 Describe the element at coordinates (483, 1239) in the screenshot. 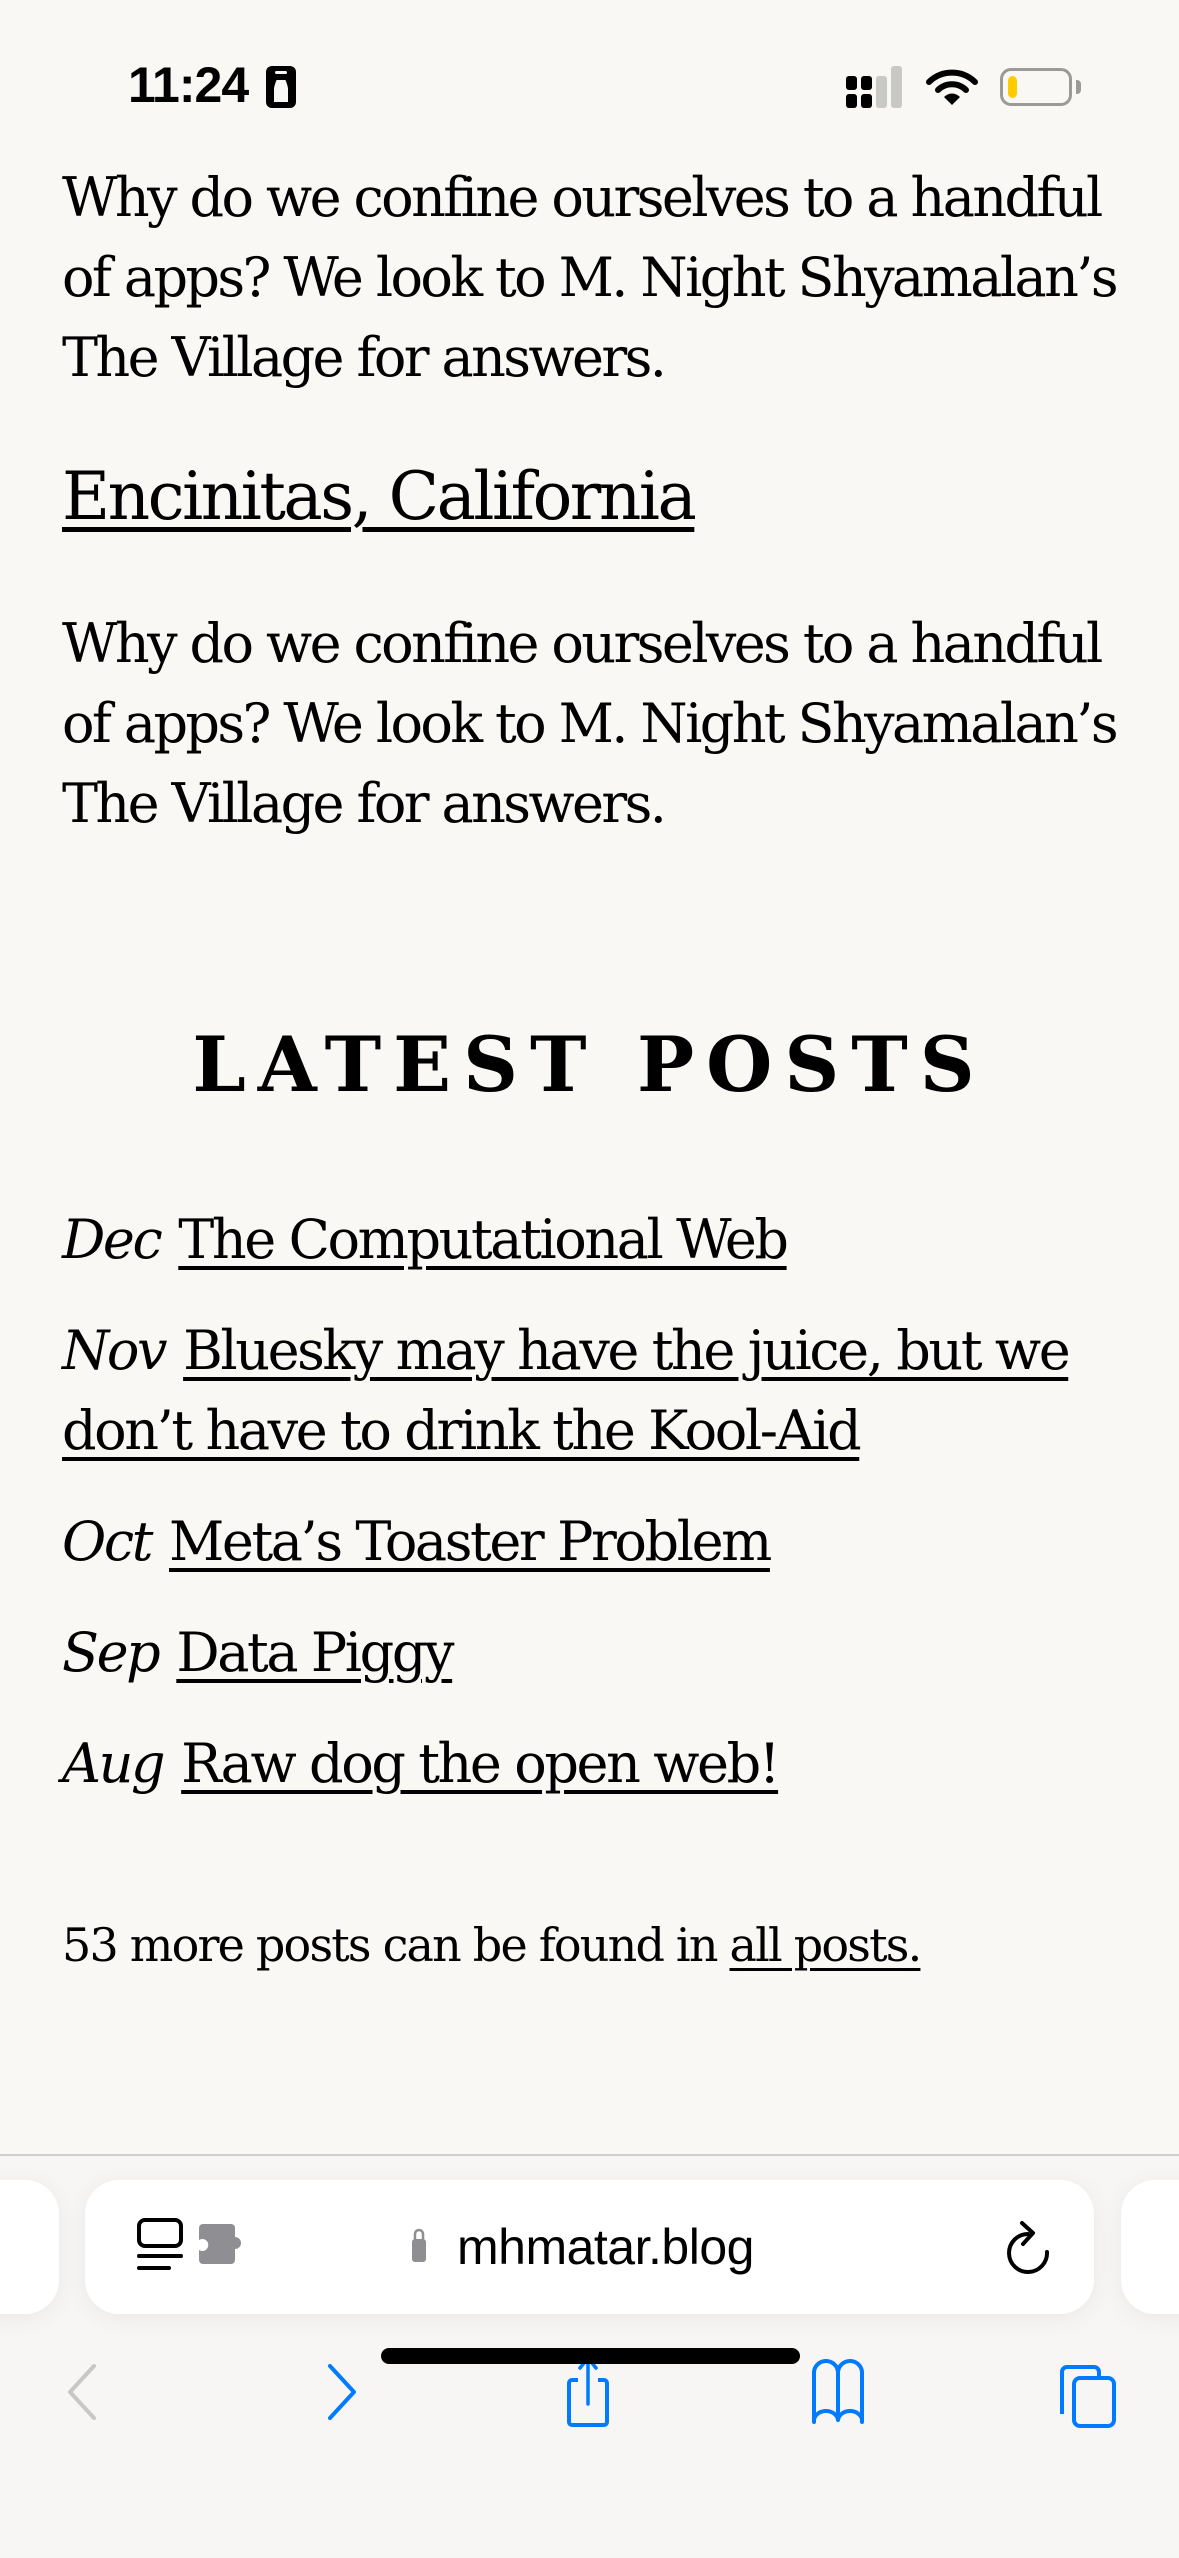

I see `post-link: The Computational Web` at that location.